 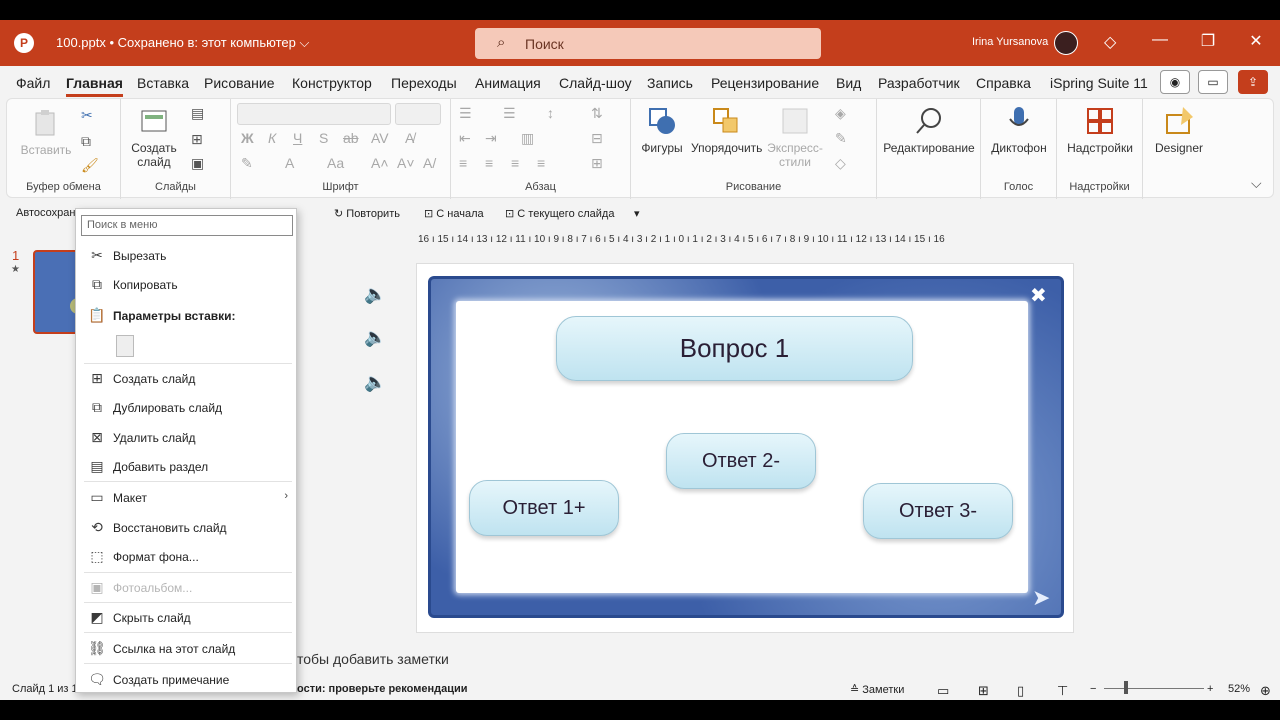 I want to click on menu-item-new-slide: ⊞ Создать слайд, so click(x=186, y=379).